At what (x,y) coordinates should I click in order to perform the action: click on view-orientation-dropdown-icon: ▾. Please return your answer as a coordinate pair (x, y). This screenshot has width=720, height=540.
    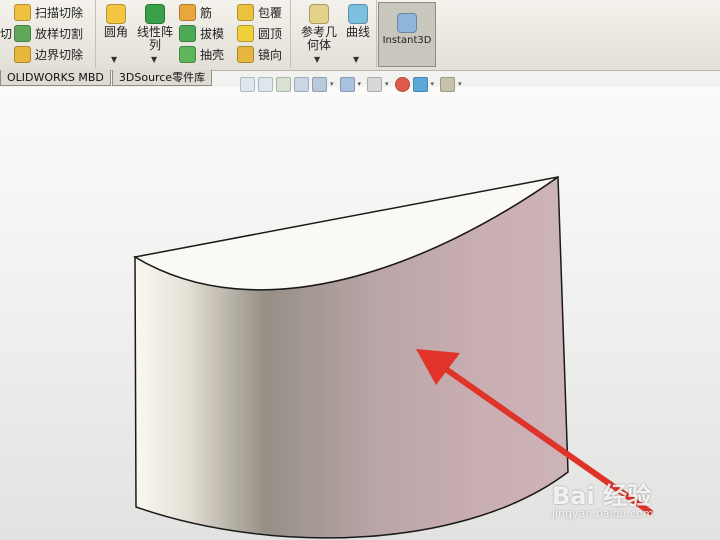
    Looking at the image, I should click on (332, 84).